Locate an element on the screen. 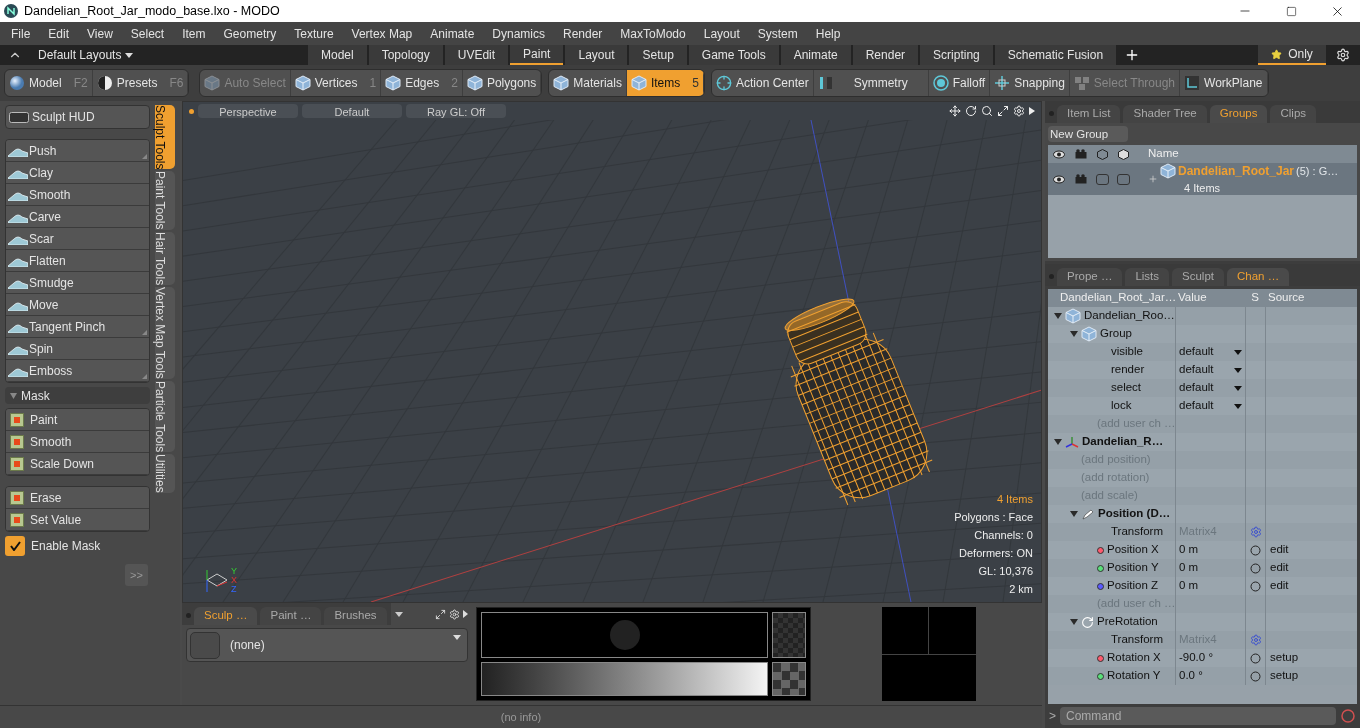 The width and height of the screenshot is (1360, 728). channel-name: lock is located at coordinates (1121, 406).